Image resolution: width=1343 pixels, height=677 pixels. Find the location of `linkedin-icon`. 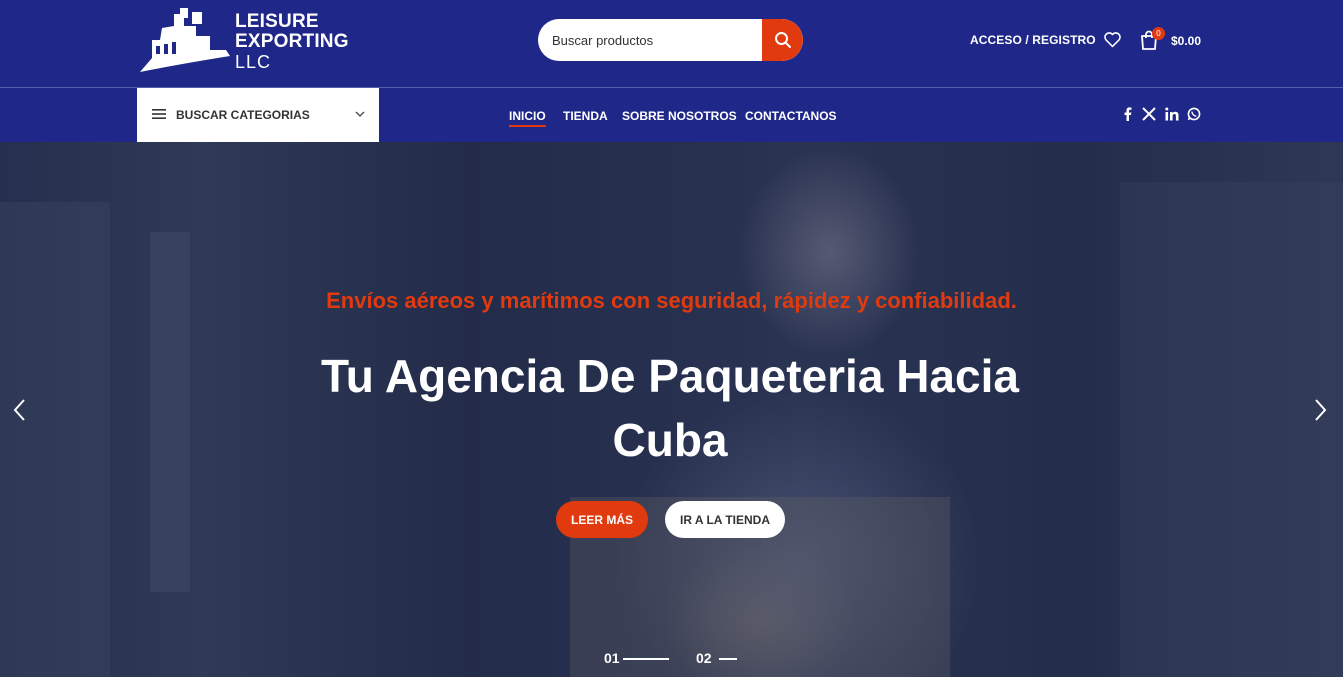

linkedin-icon is located at coordinates (1172, 116).